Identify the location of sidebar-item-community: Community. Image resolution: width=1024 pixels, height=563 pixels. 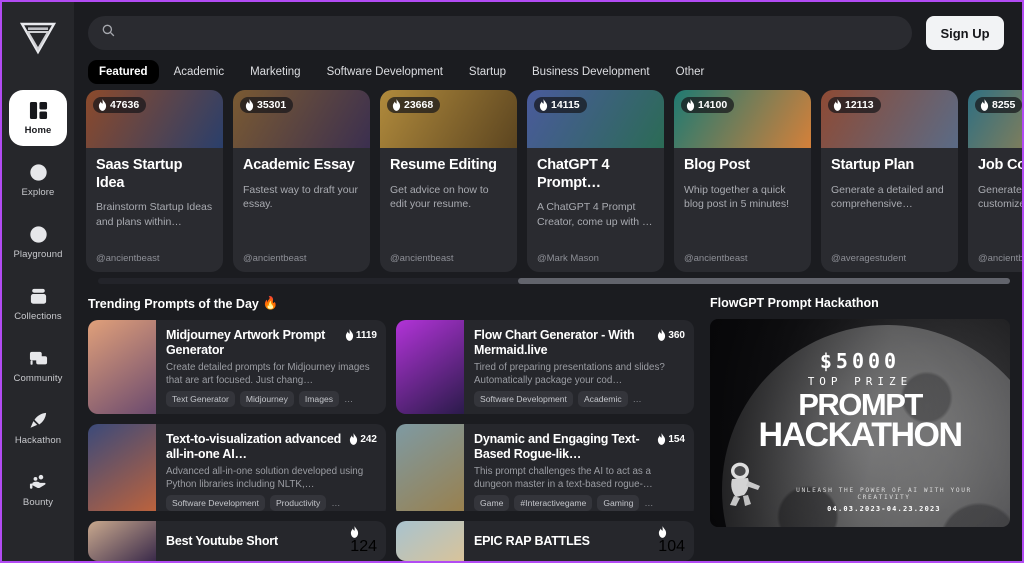
(38, 366).